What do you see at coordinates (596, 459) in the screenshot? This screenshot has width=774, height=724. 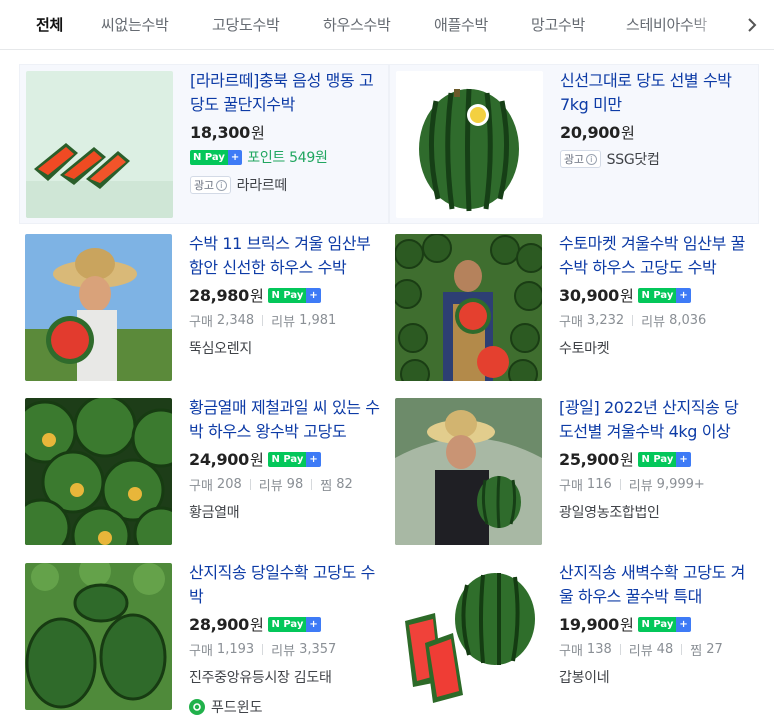 I see `product-price: 25,900원` at bounding box center [596, 459].